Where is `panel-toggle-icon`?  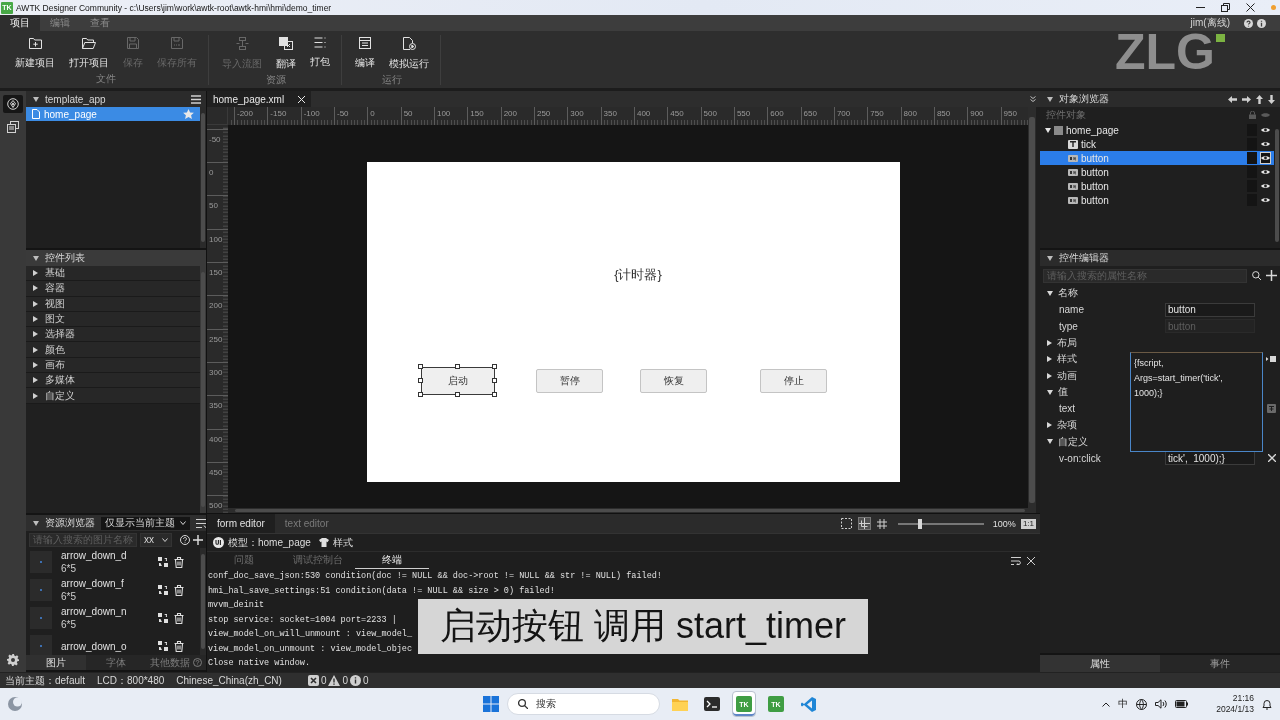 panel-toggle-icon is located at coordinates (1271, 359).